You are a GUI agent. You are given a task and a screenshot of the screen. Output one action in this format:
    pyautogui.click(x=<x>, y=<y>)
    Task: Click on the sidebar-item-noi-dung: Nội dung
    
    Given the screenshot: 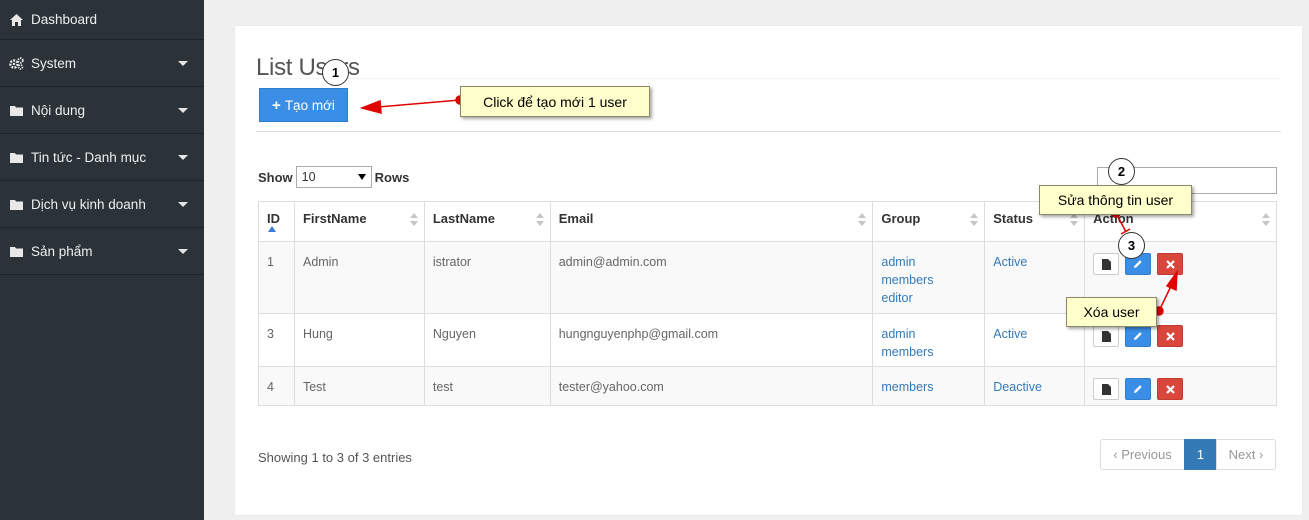 What is the action you would take?
    pyautogui.click(x=102, y=110)
    